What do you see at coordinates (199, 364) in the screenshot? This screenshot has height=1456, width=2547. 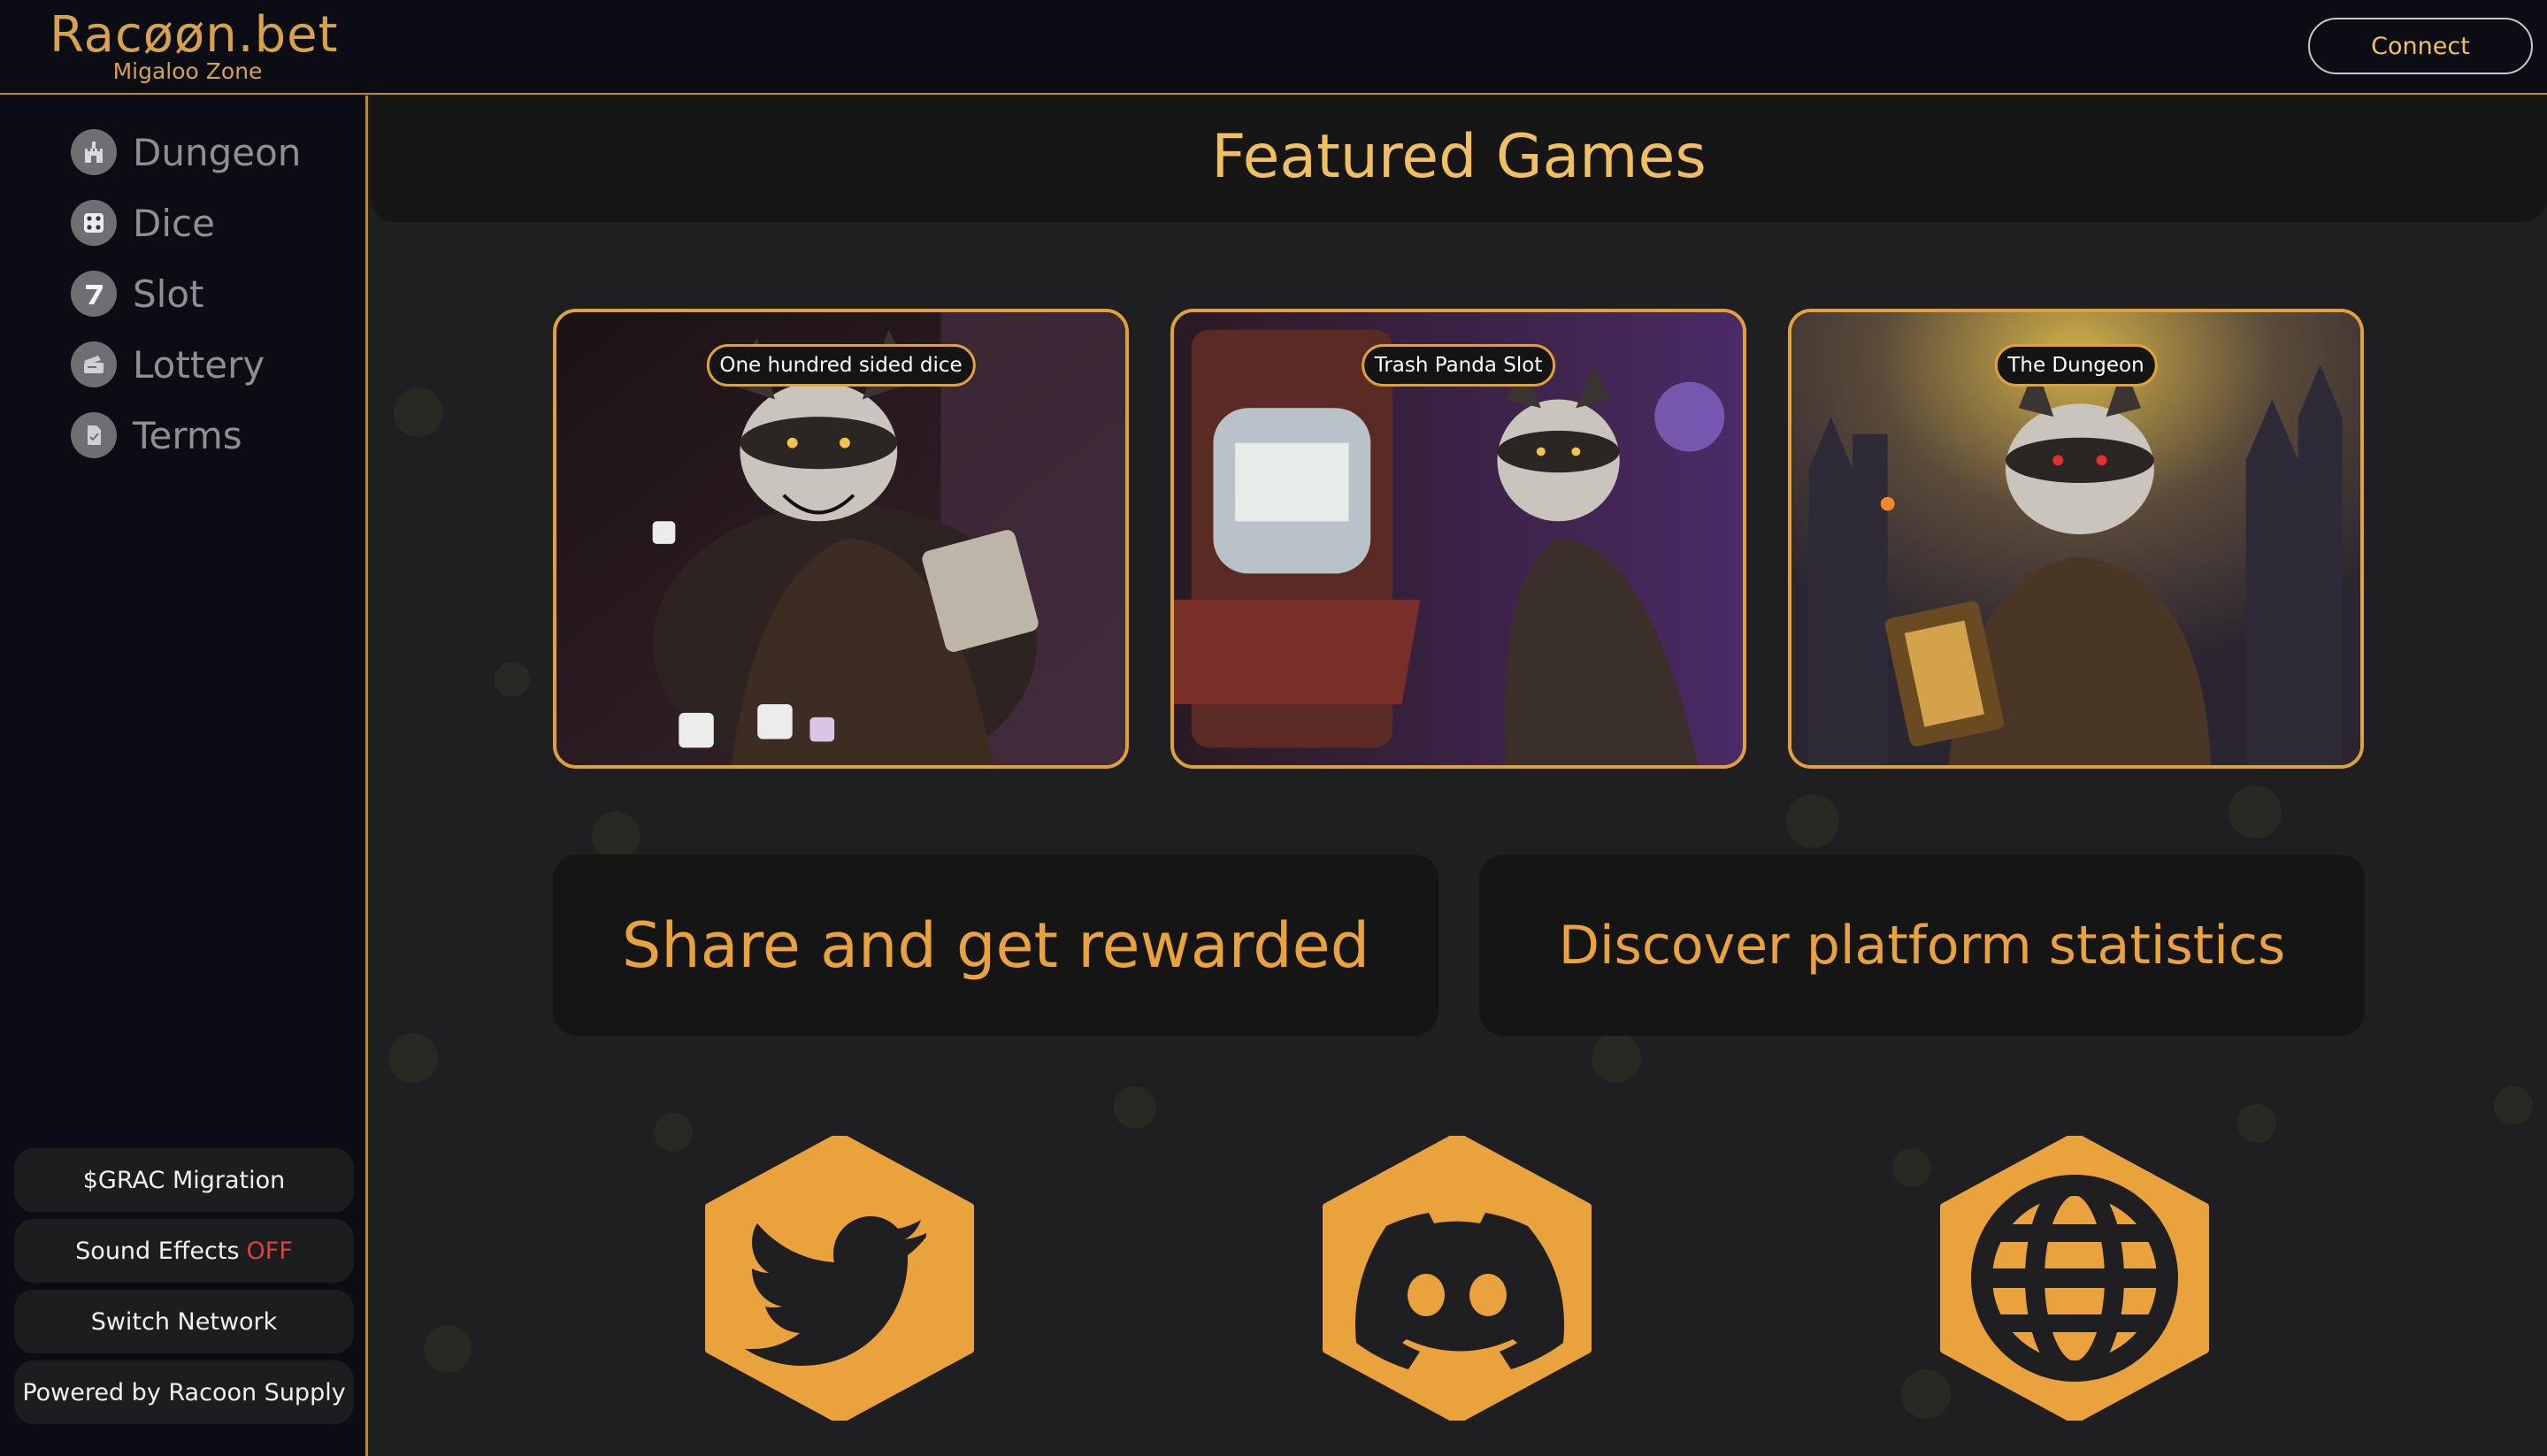 I see `sidebar-item-label: Lottery` at bounding box center [199, 364].